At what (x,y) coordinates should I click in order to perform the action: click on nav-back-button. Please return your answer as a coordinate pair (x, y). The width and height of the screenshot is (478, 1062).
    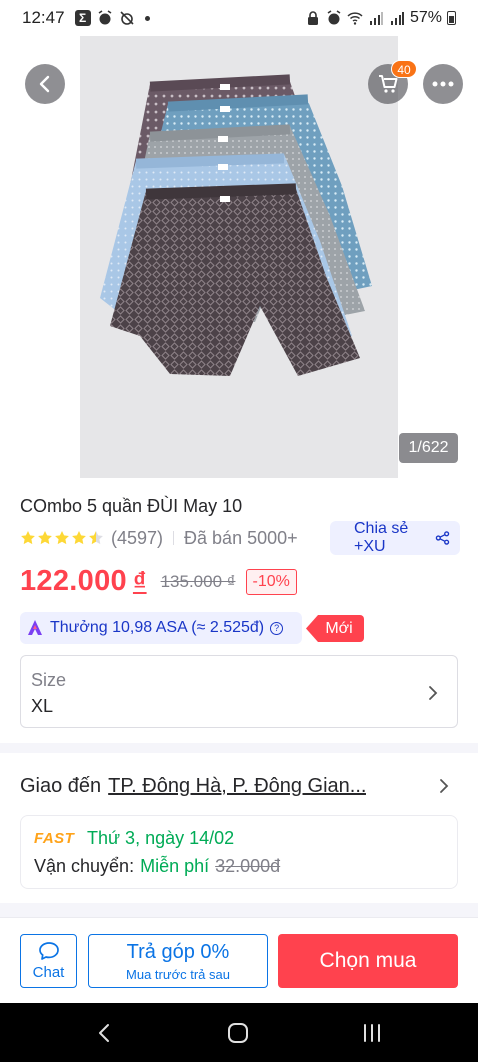
    Looking at the image, I should click on (104, 1033).